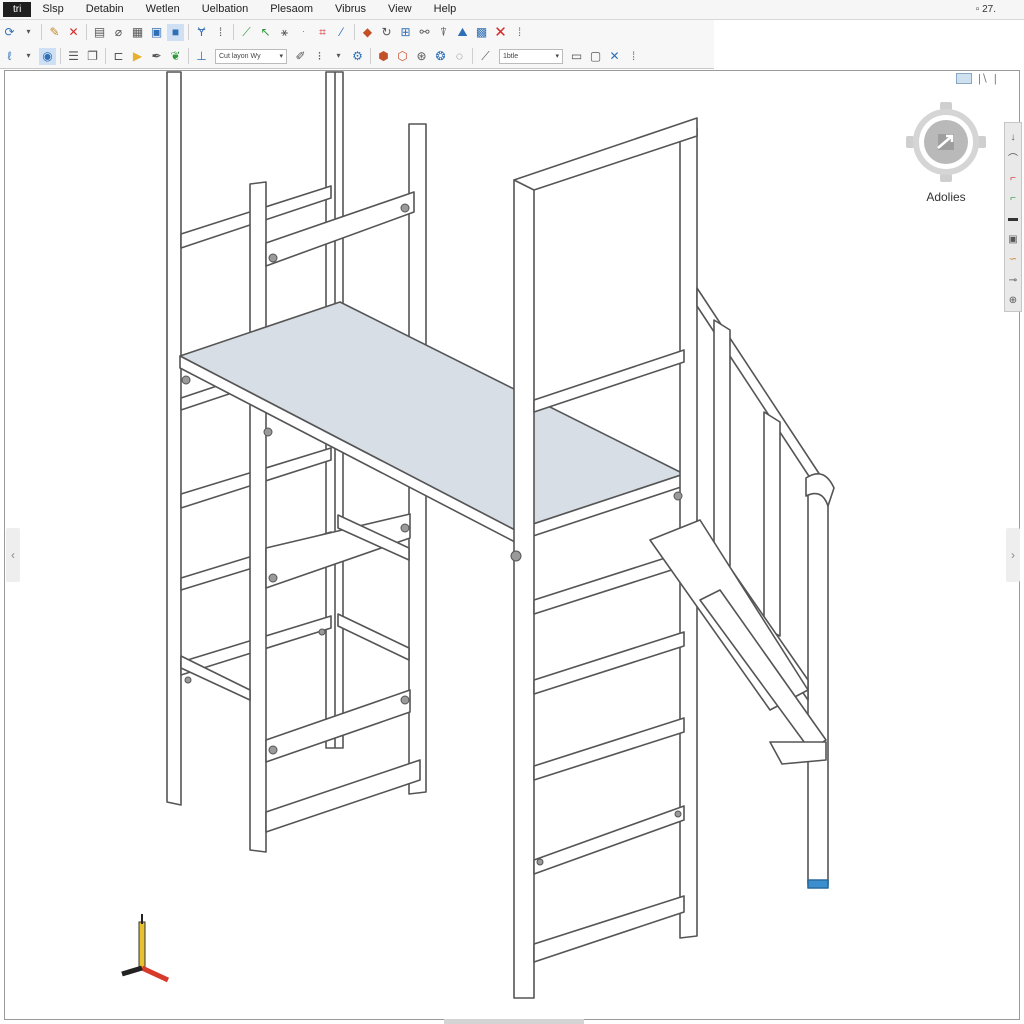 This screenshot has width=1024, height=1024. I want to click on viewcube, so click(946, 142).